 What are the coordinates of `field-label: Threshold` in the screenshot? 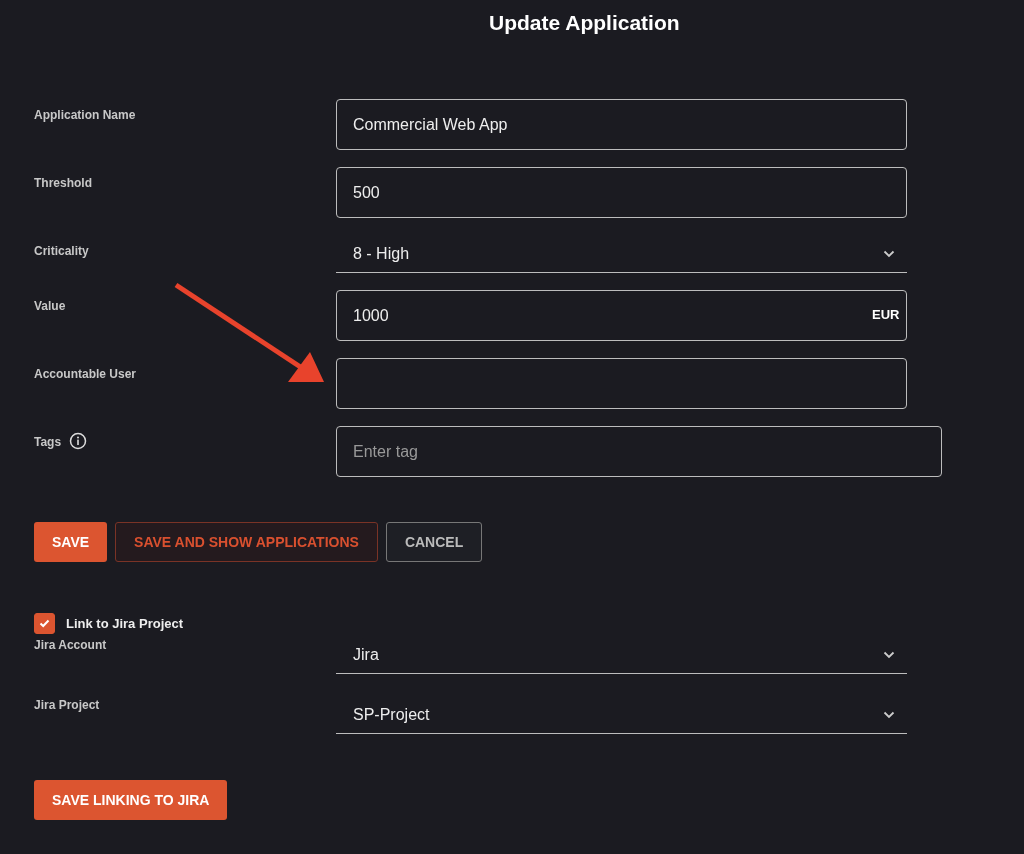 It's located at (63, 183).